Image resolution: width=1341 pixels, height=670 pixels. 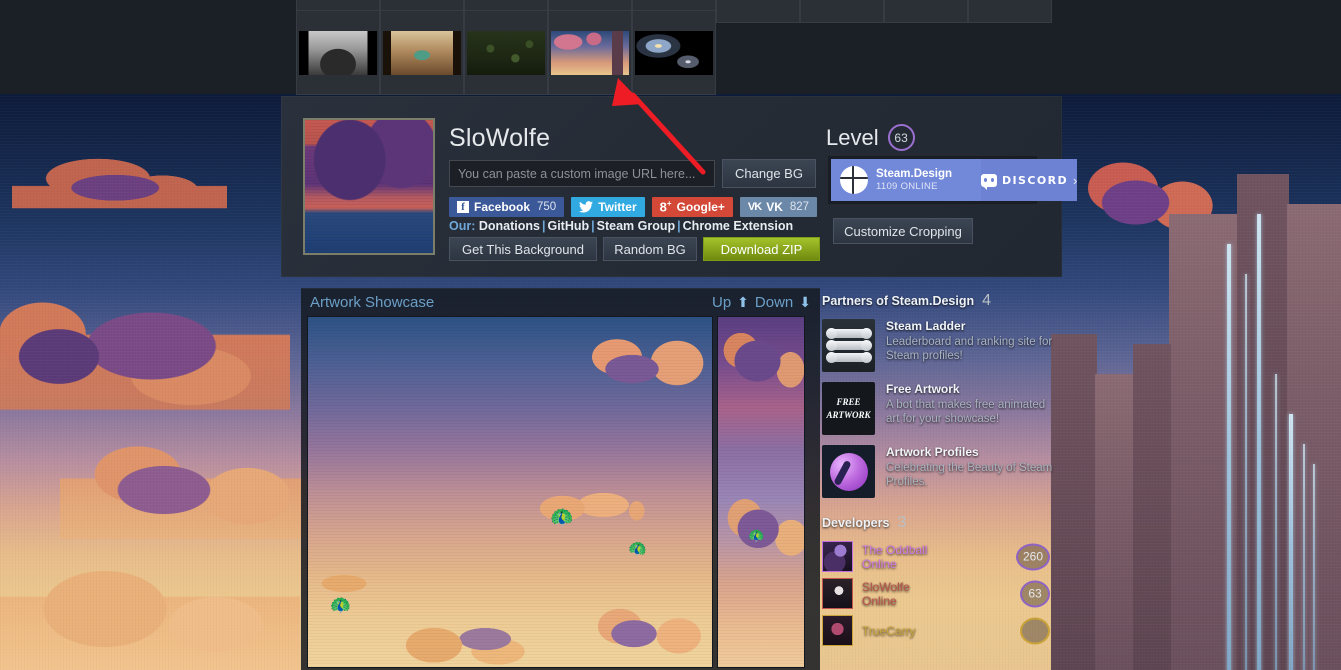 I want to click on page-title: SloWolfe, so click(x=500, y=138).